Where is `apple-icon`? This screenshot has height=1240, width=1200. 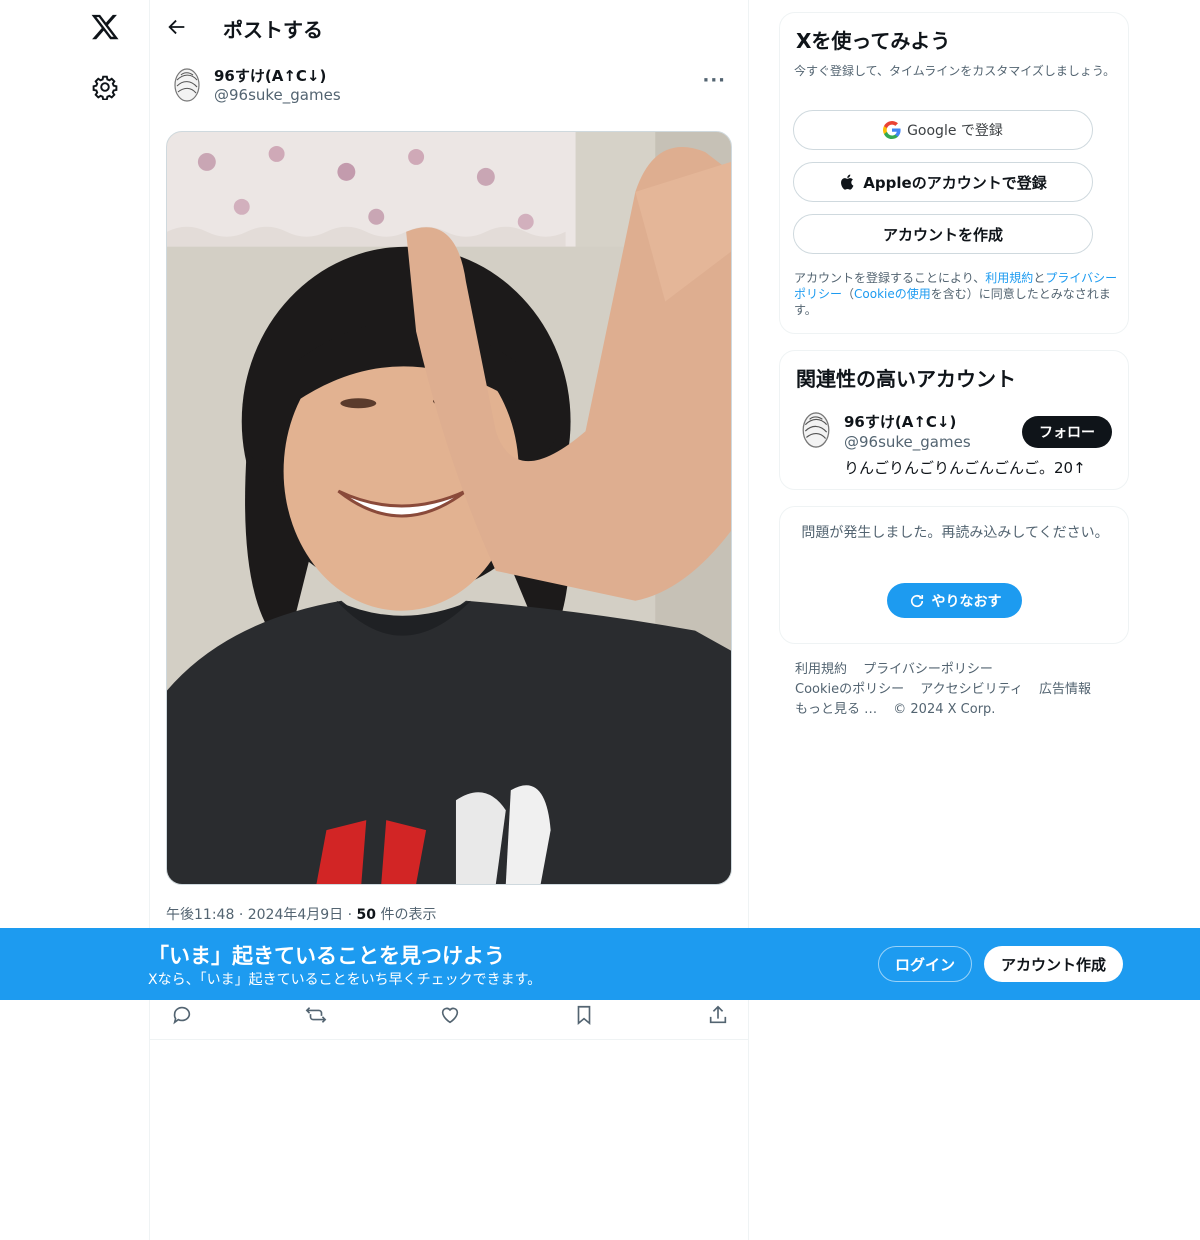
apple-icon is located at coordinates (847, 182).